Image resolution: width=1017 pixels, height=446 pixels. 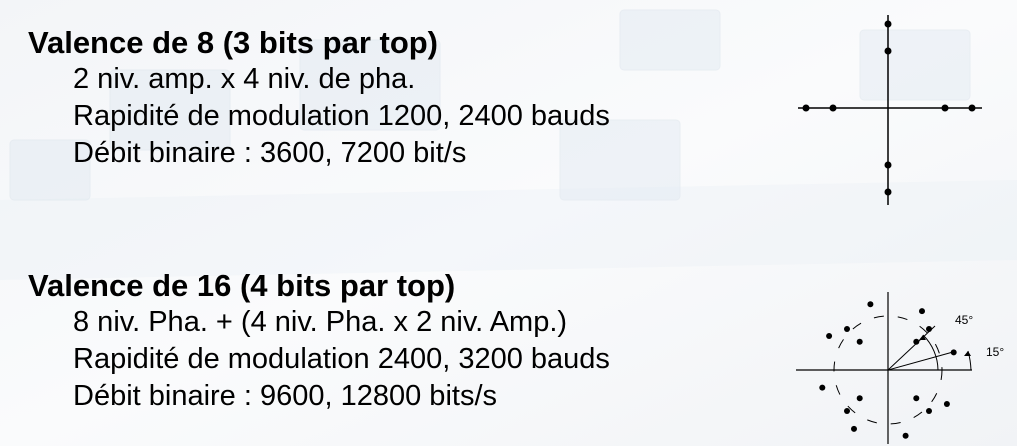 I want to click on section-line: Débit binaire : 9600, 12800 bits/s, so click(x=285, y=396).